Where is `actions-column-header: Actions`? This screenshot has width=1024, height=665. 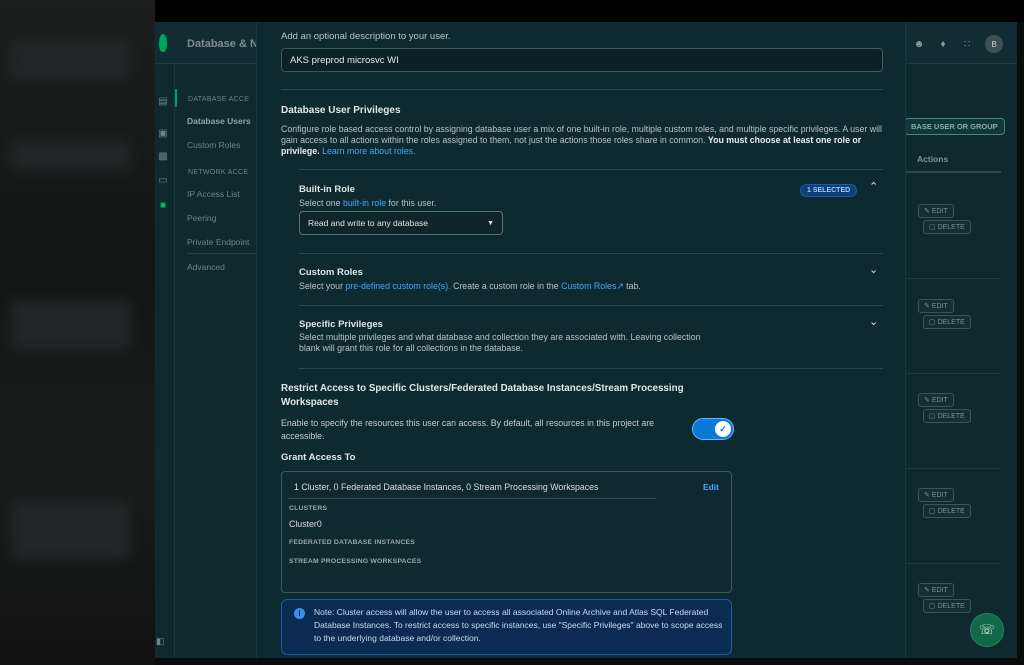 actions-column-header: Actions is located at coordinates (933, 159).